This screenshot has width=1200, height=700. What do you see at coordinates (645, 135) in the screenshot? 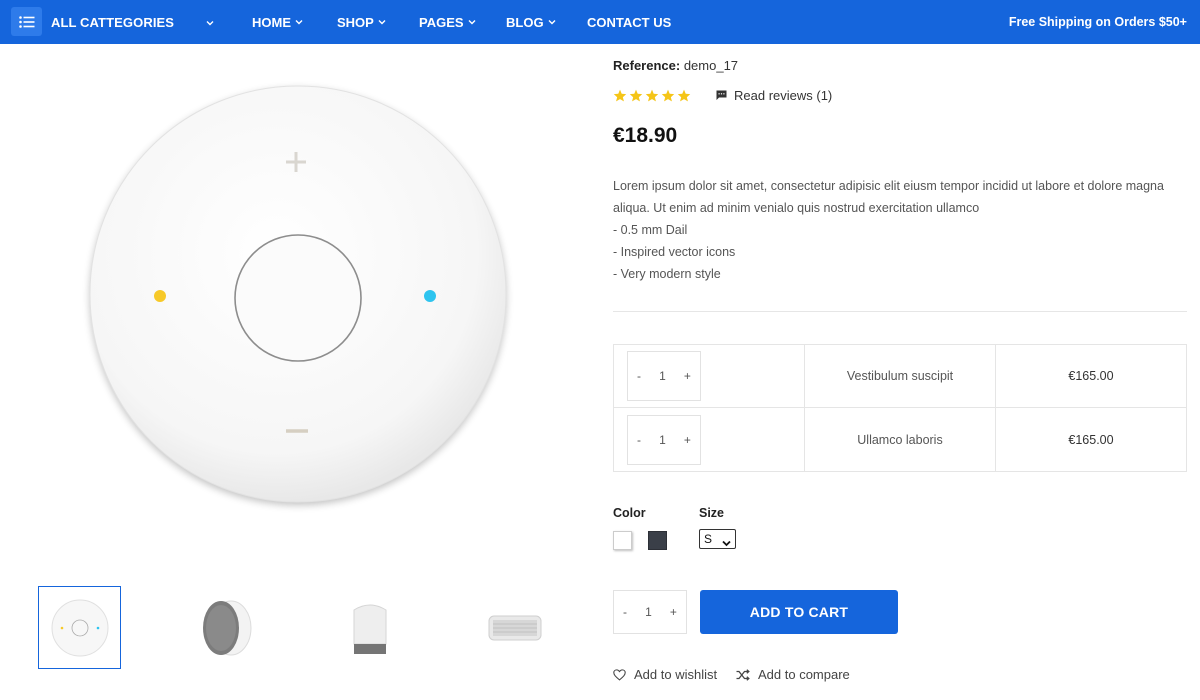
I see `product-price: €18.90` at bounding box center [645, 135].